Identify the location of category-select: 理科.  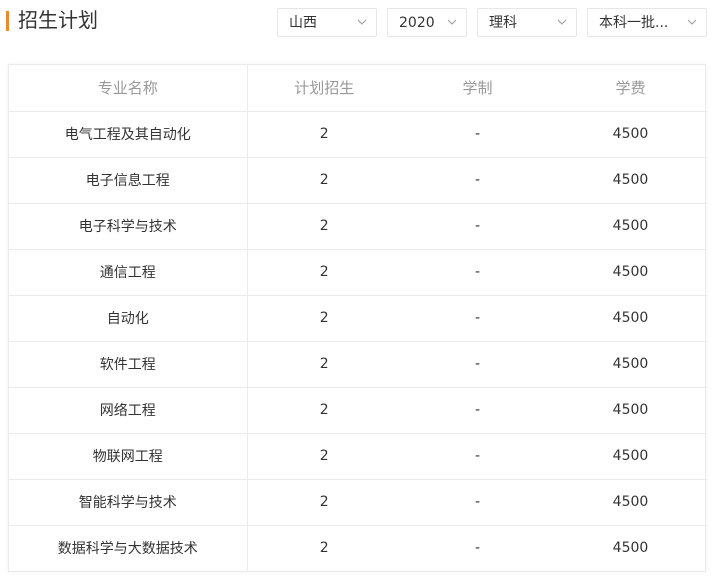
(527, 22).